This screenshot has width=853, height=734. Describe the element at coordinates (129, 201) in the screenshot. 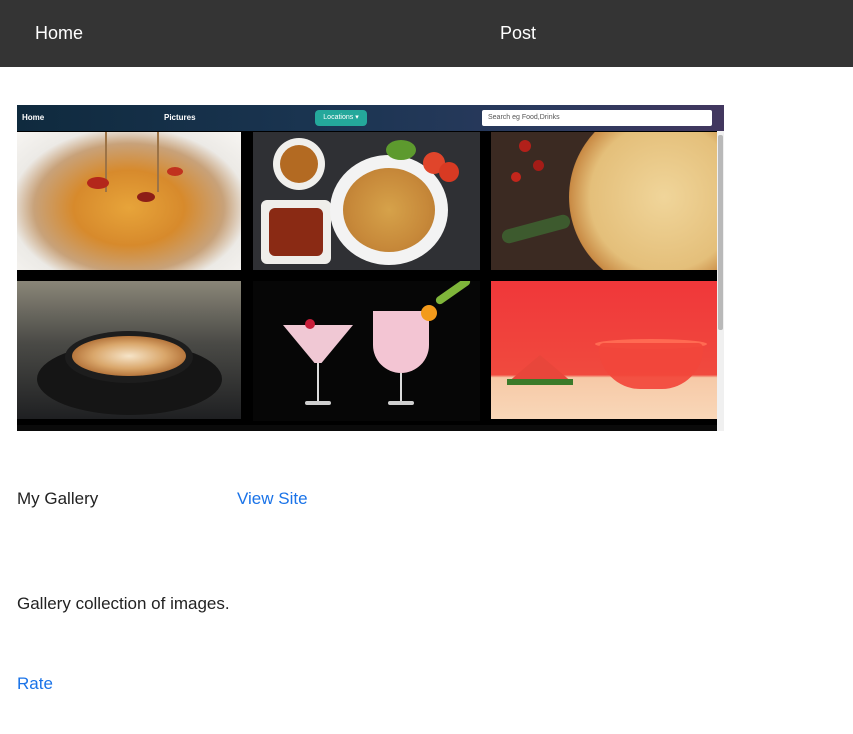

I see `pasta-image` at that location.